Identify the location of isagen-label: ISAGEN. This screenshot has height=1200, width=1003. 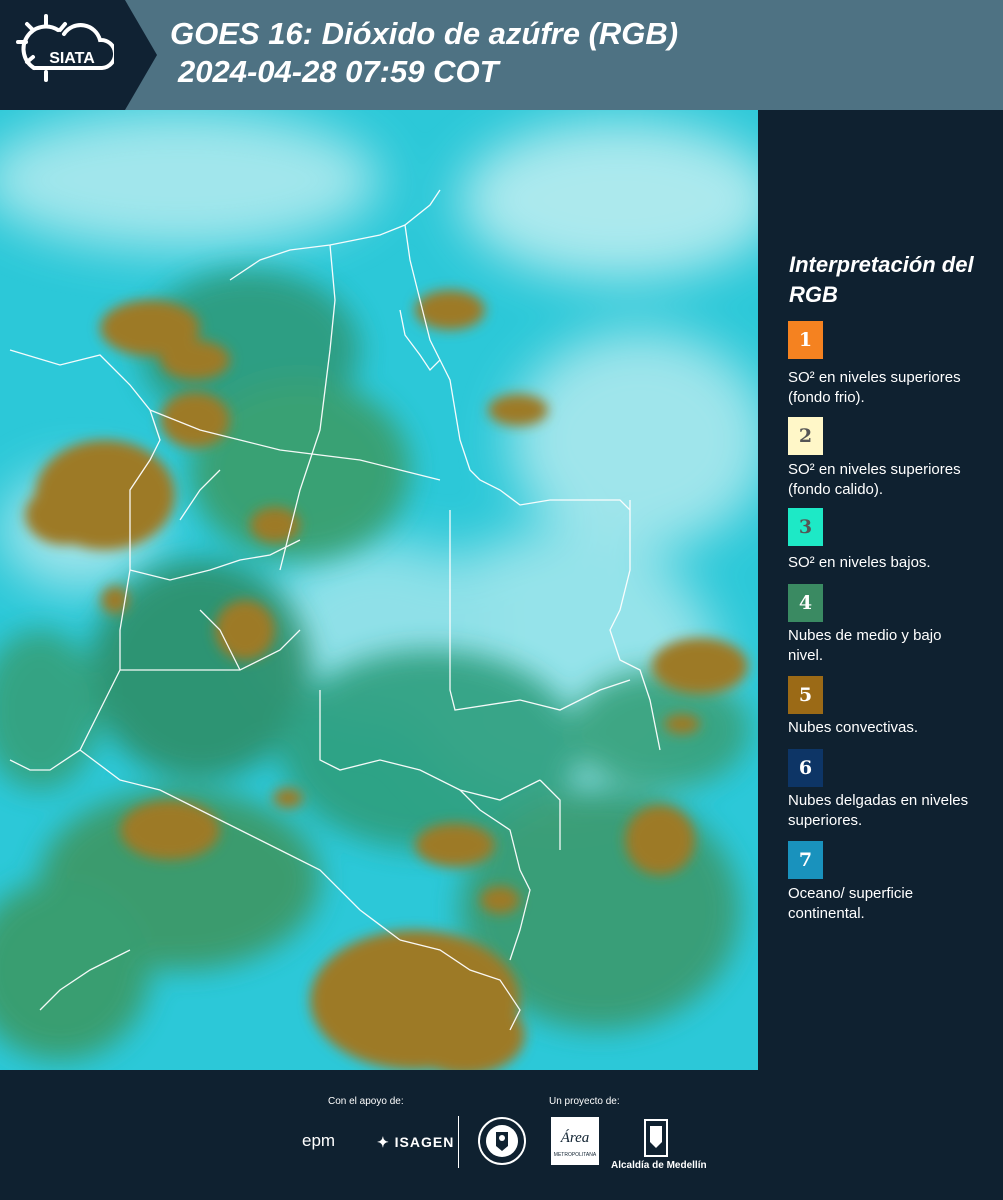
(424, 1142).